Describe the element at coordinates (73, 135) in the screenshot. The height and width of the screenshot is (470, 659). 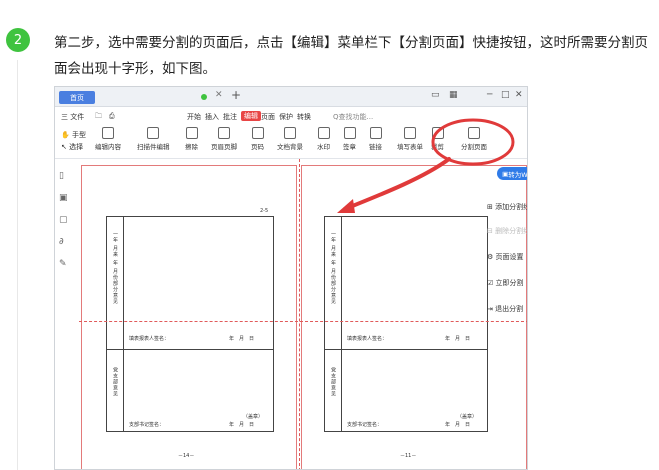
I see `hand-tool: ✋ 手型` at that location.